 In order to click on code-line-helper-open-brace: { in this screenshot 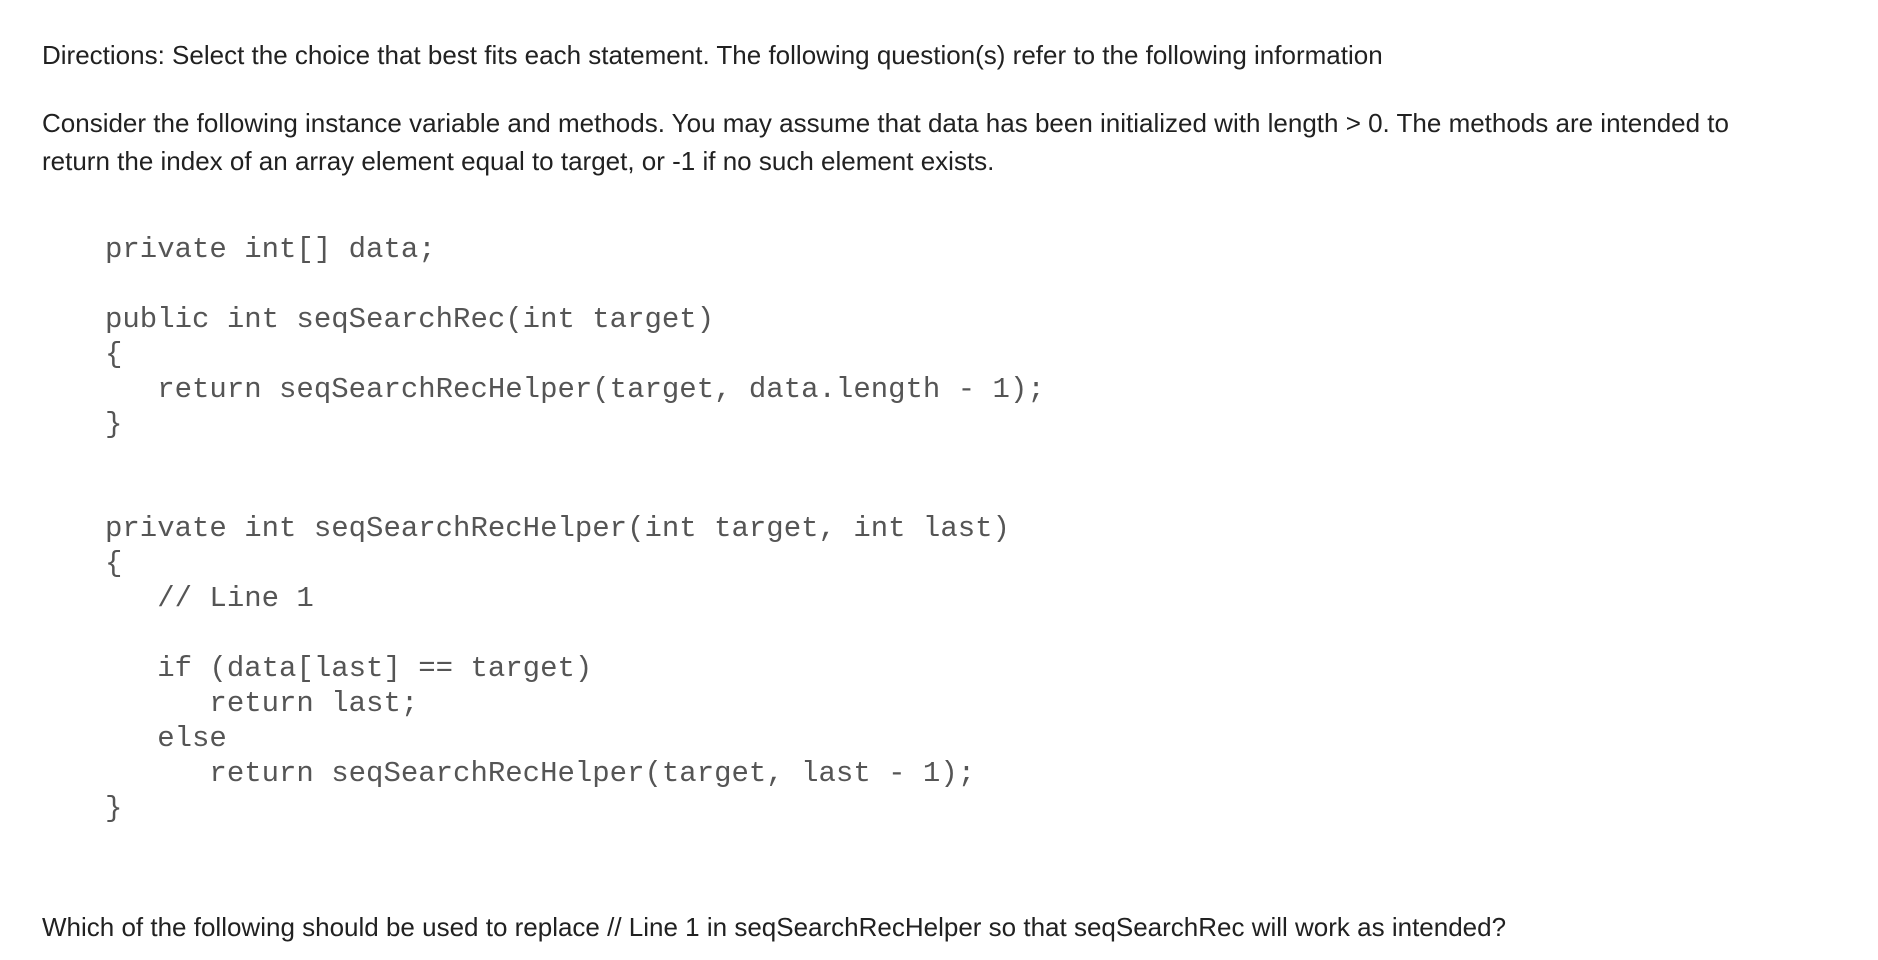, I will do `click(114, 563)`.